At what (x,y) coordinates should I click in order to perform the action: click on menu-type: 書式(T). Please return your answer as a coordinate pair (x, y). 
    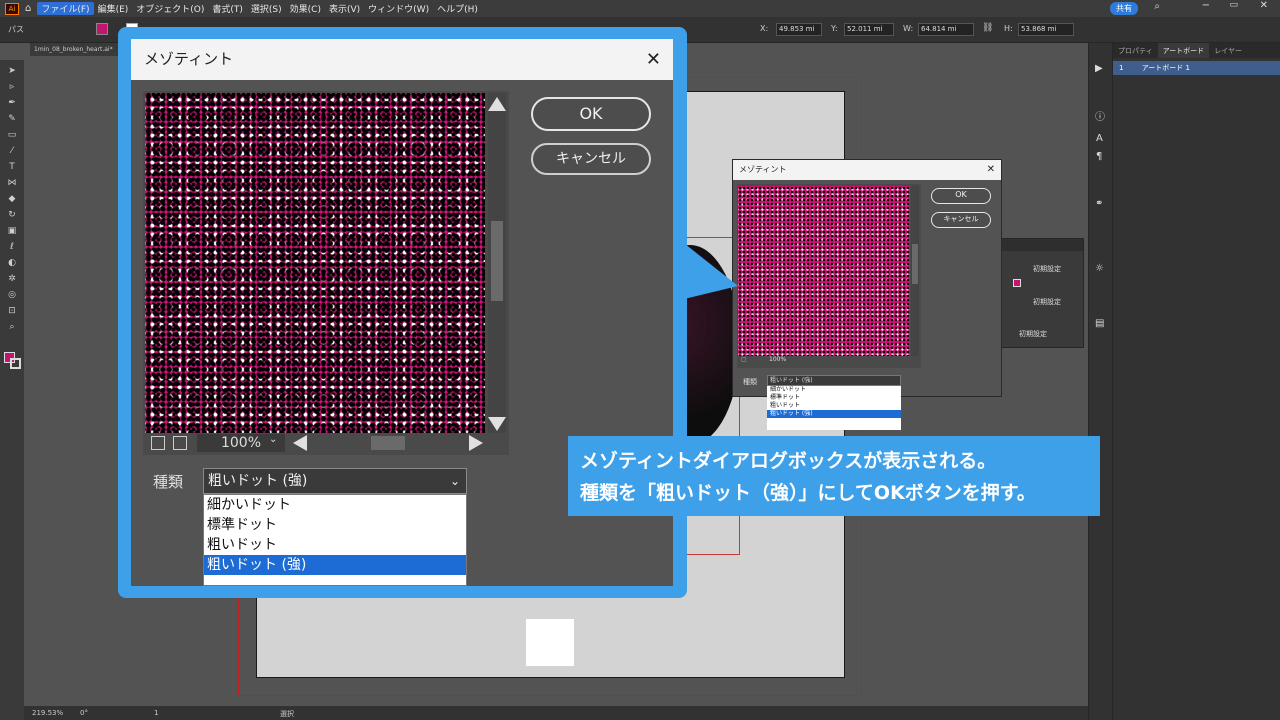
    Looking at the image, I should click on (227, 8).